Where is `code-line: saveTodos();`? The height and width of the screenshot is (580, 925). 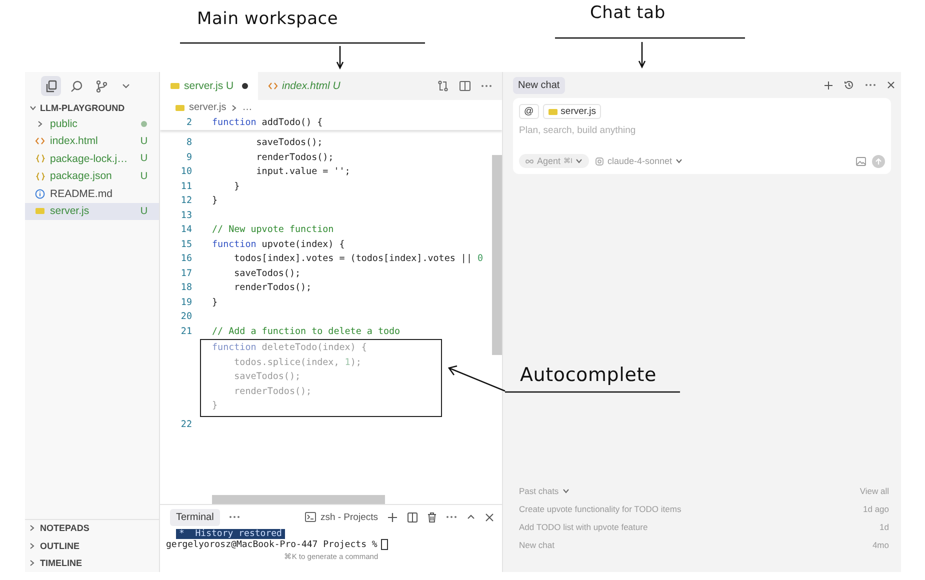
code-line: saveTodos(); is located at coordinates (267, 273).